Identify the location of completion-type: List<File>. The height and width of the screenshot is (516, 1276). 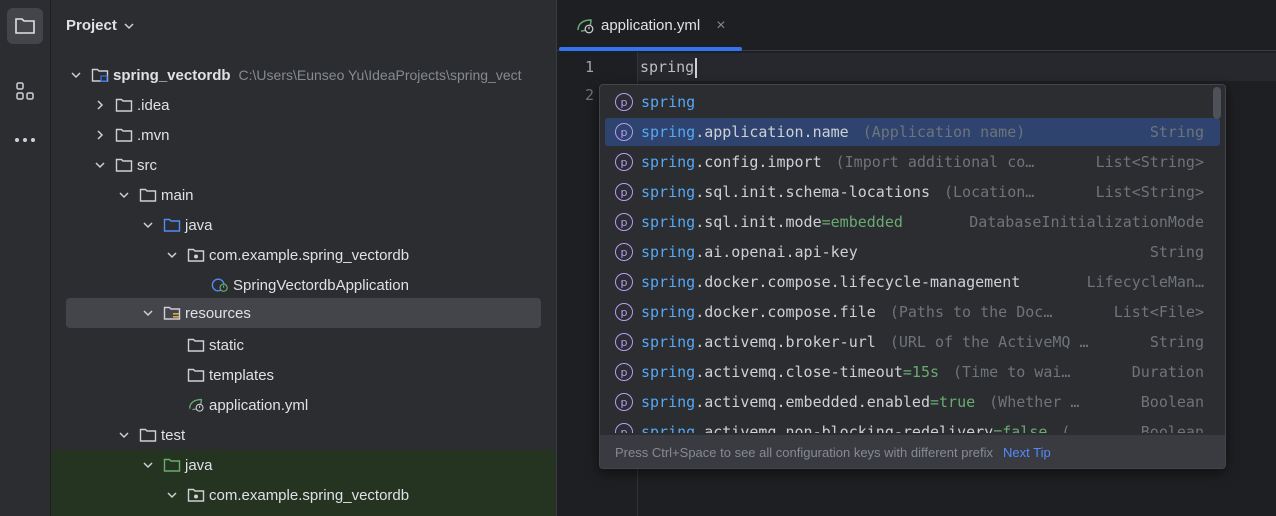
(1158, 312).